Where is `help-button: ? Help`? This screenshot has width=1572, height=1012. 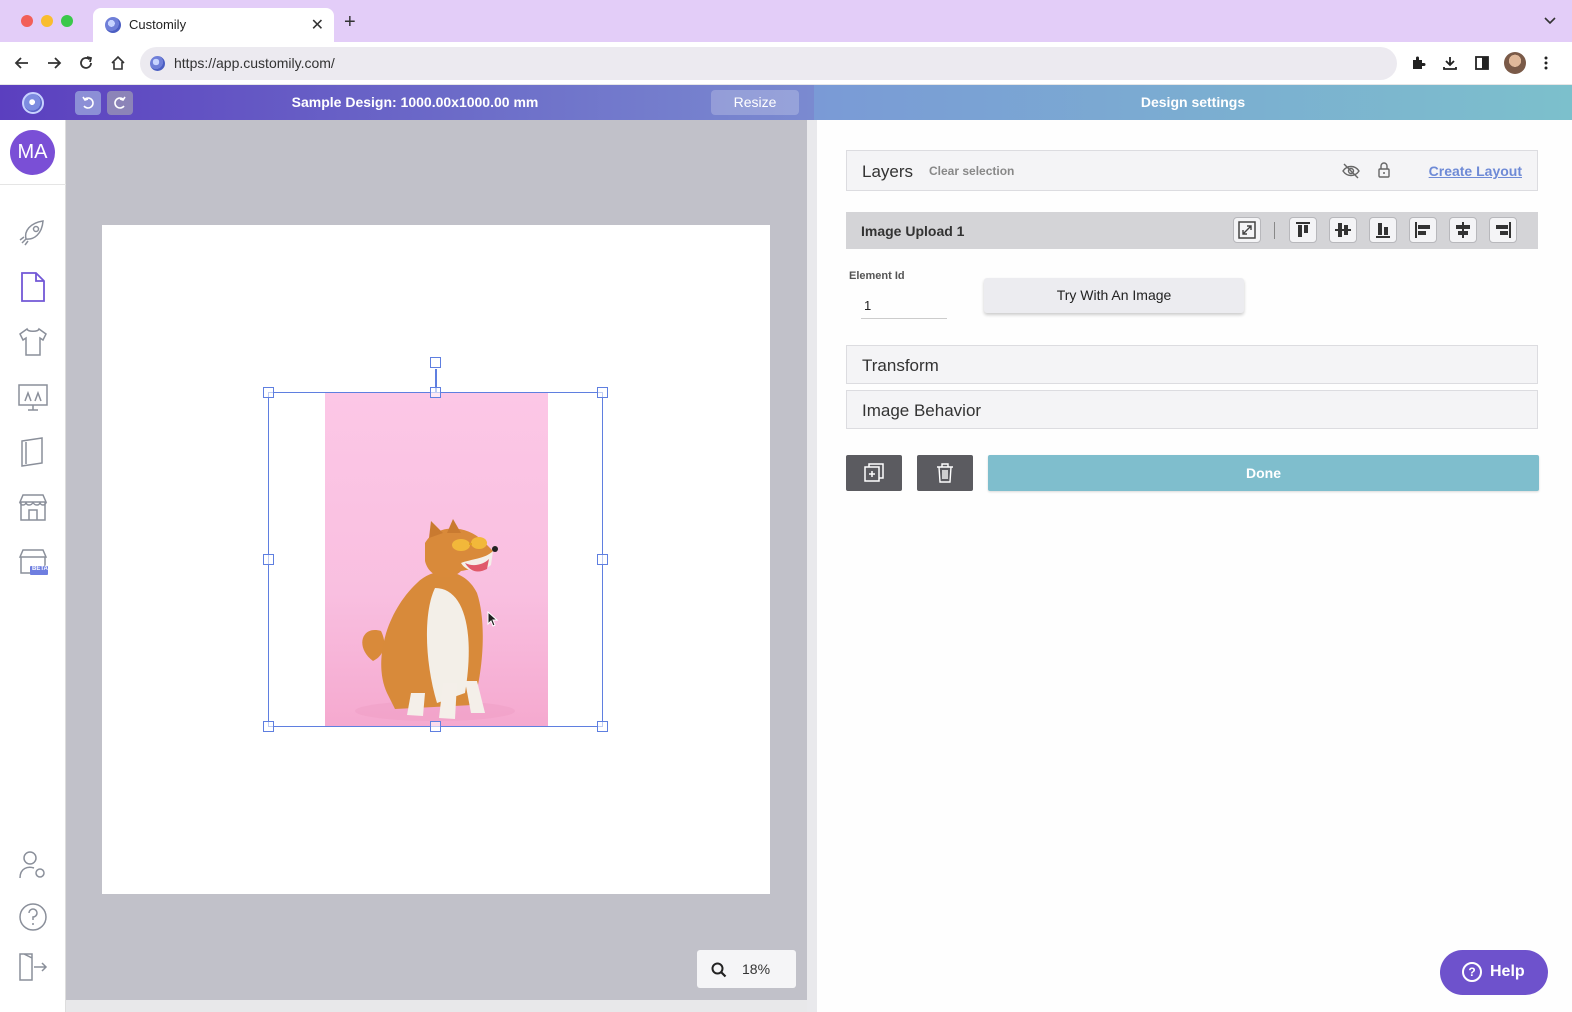 help-button: ? Help is located at coordinates (1494, 972).